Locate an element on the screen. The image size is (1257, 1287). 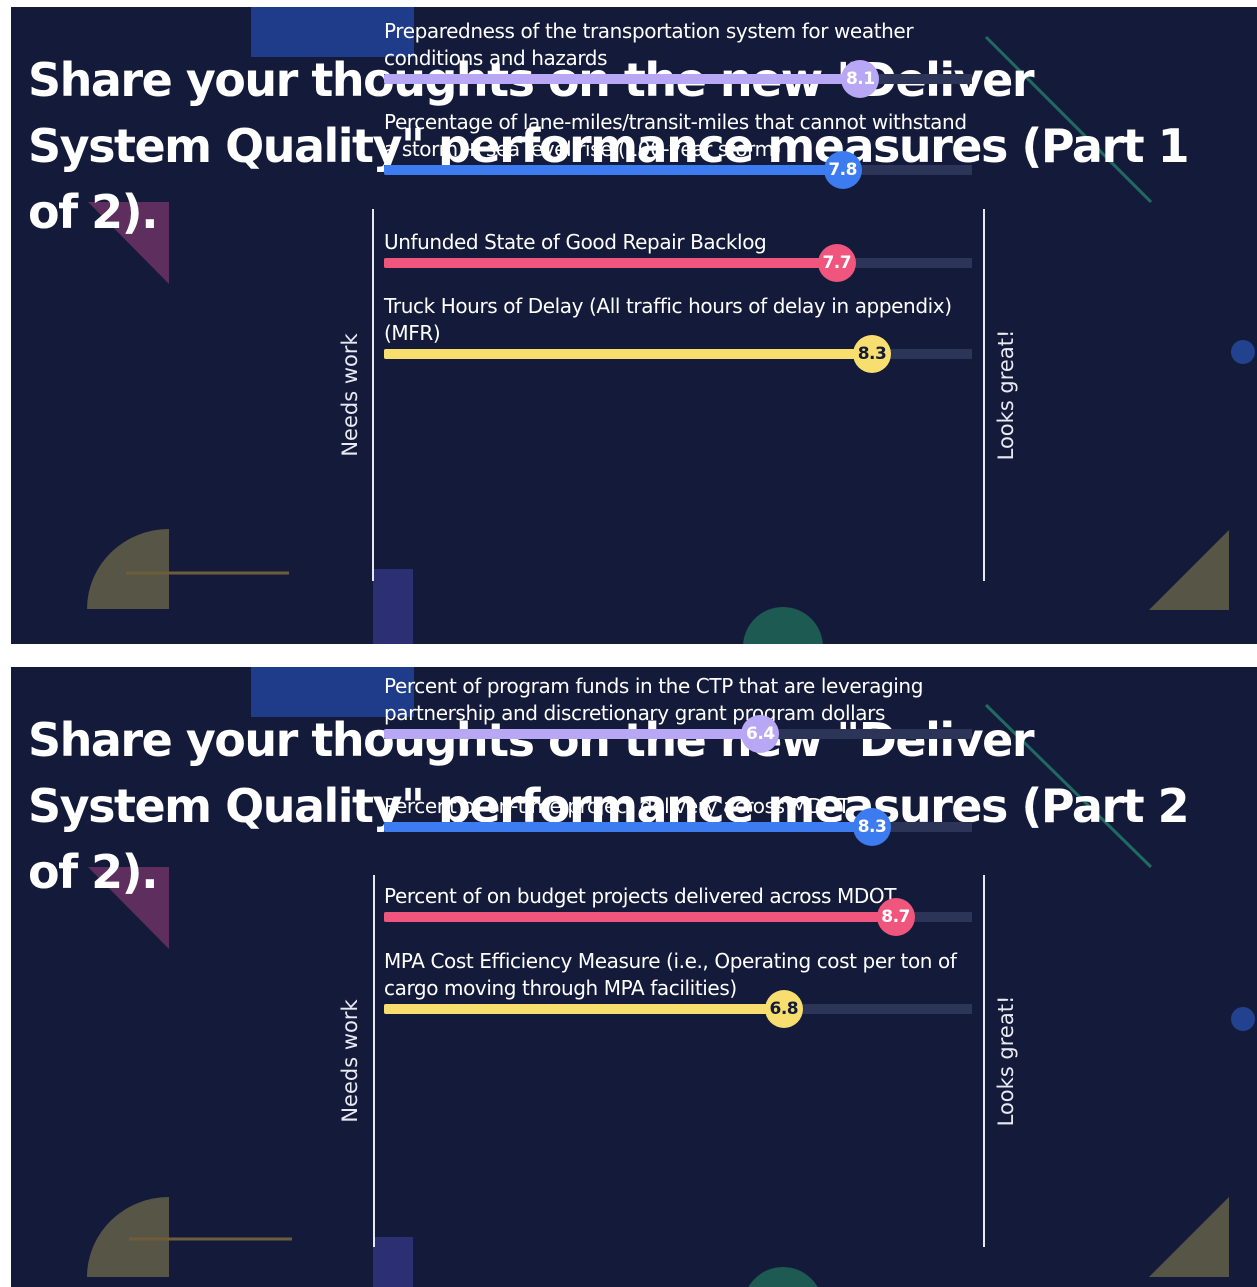
rating-value-badge: 7.7 is located at coordinates (836, 263).